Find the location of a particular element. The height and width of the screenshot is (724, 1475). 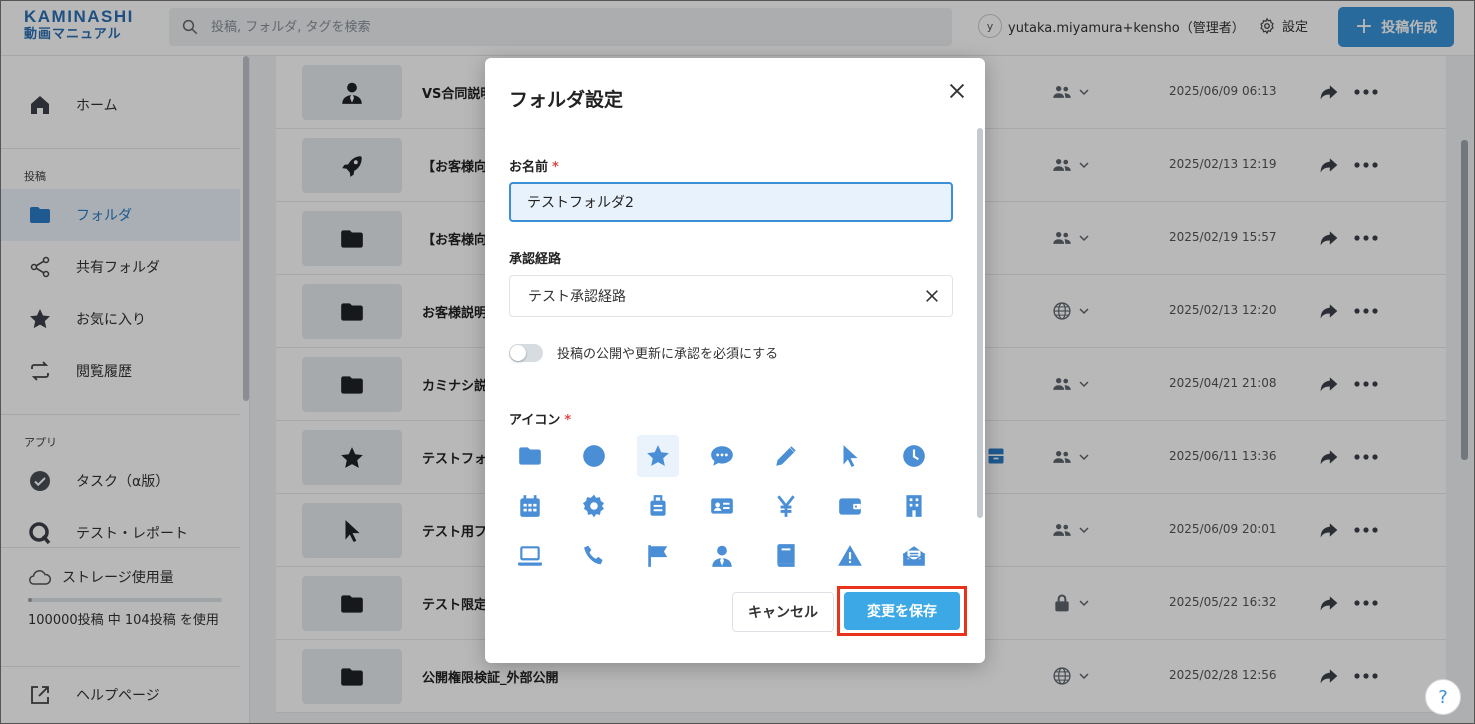

icon-option-pencil is located at coordinates (786, 456).